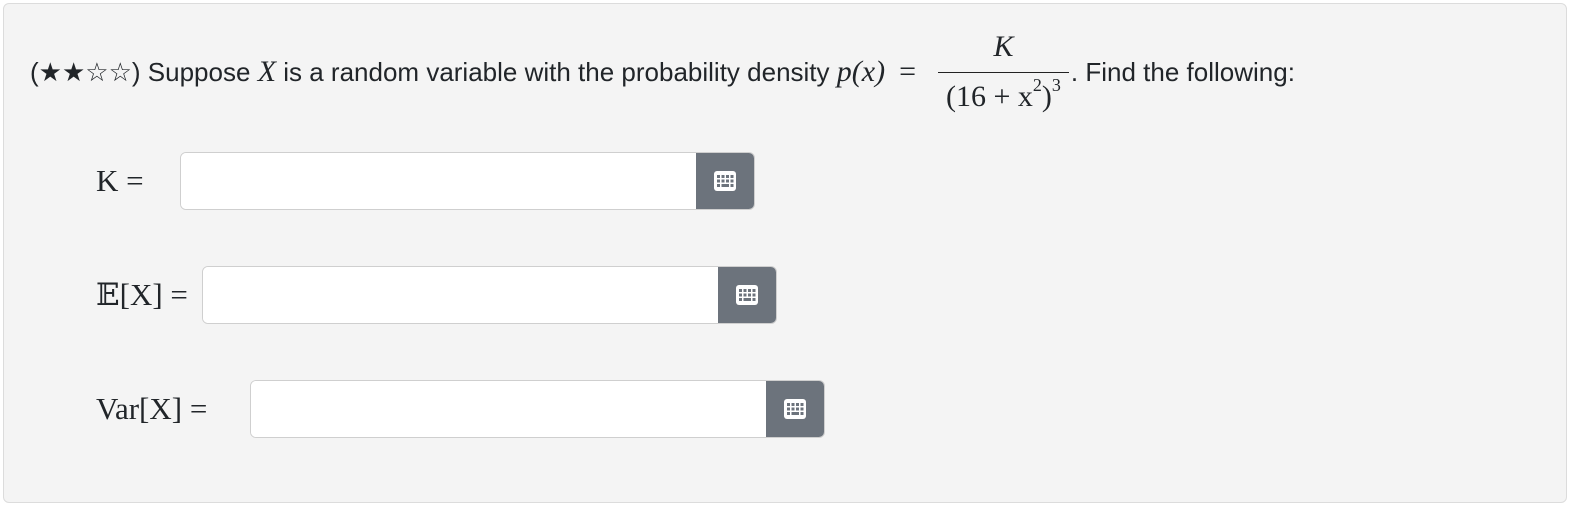 The image size is (1570, 514). I want to click on keypad-button-expectation, so click(747, 295).